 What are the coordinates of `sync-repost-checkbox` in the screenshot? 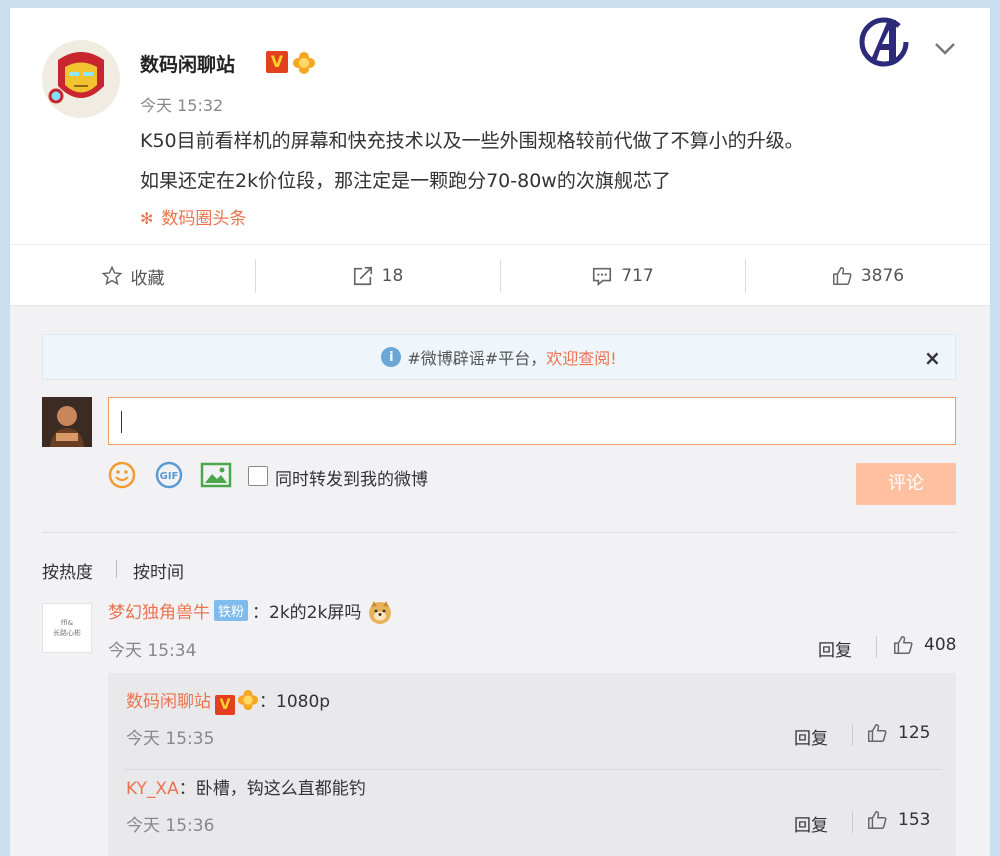 It's located at (258, 476).